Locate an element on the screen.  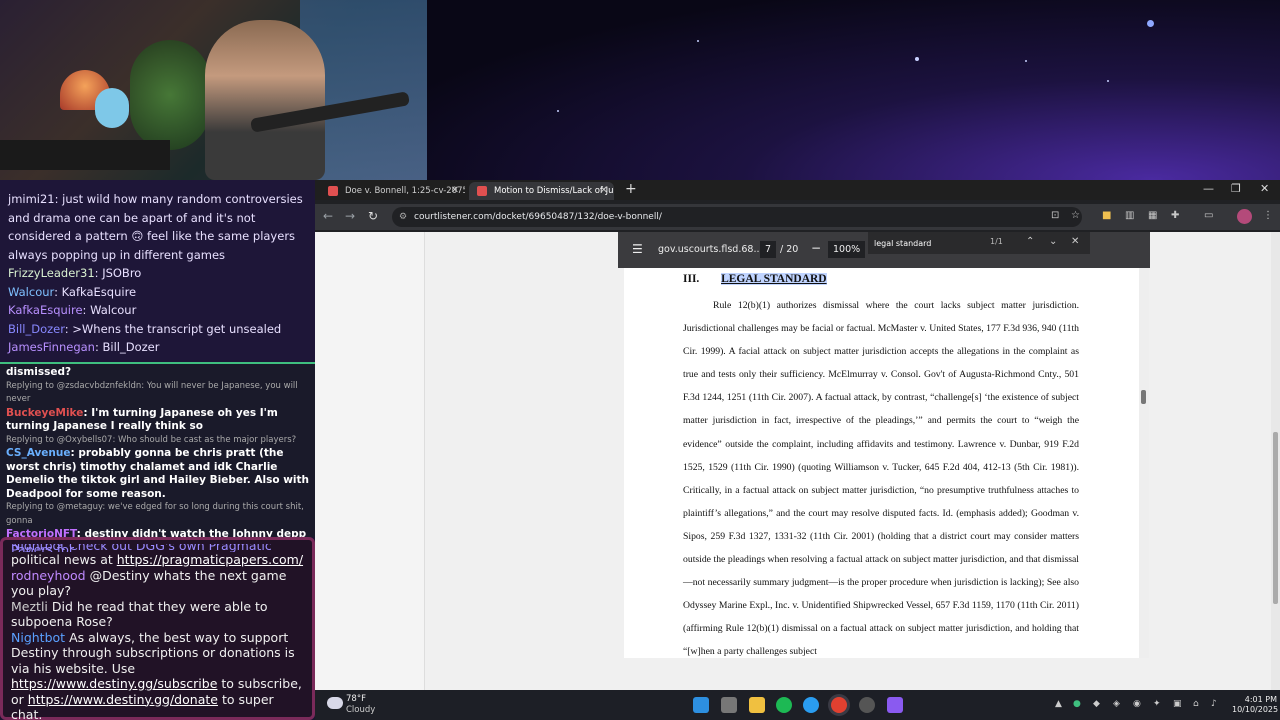
subscribe-link: https://www.destiny.gg/subscribe is located at coordinates (114, 683).